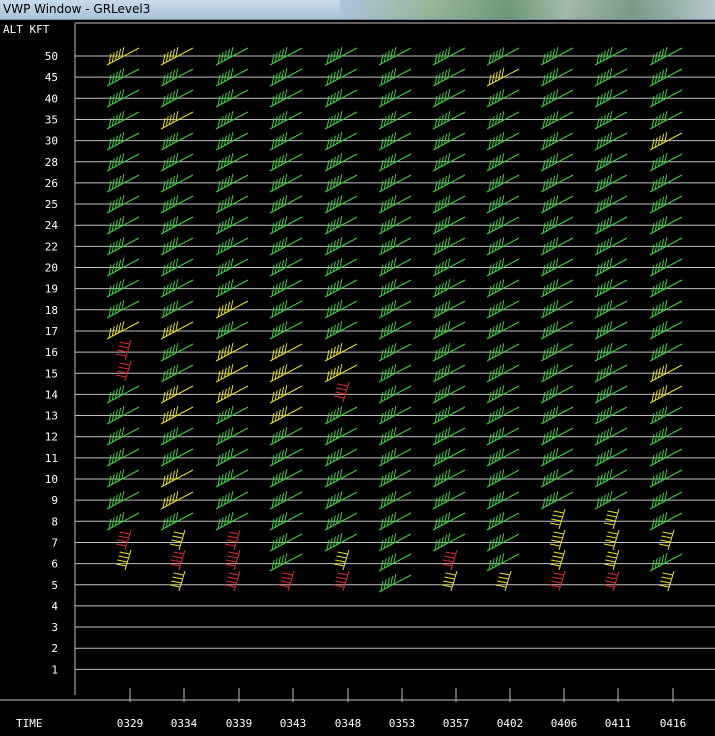  What do you see at coordinates (52, 394) in the screenshot?
I see `altitude-tick-label: 14` at bounding box center [52, 394].